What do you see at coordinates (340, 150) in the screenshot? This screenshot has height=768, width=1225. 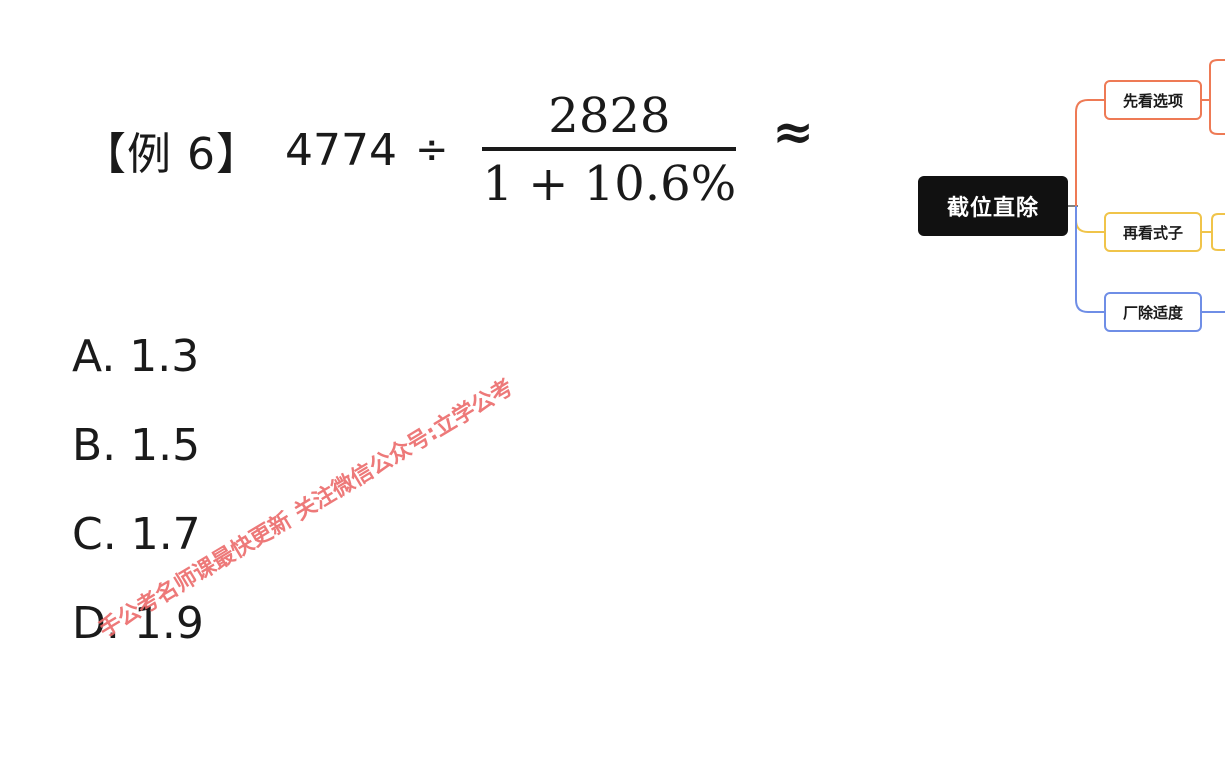 I see `dividend: 4774` at bounding box center [340, 150].